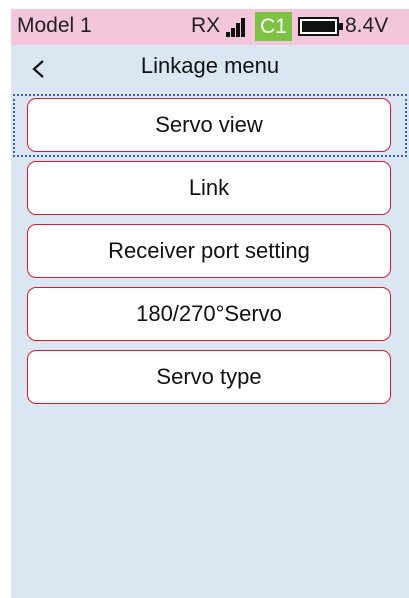 The image size is (409, 598). I want to click on status-bar: Model 1 RX C1 8.4V, so click(210, 27).